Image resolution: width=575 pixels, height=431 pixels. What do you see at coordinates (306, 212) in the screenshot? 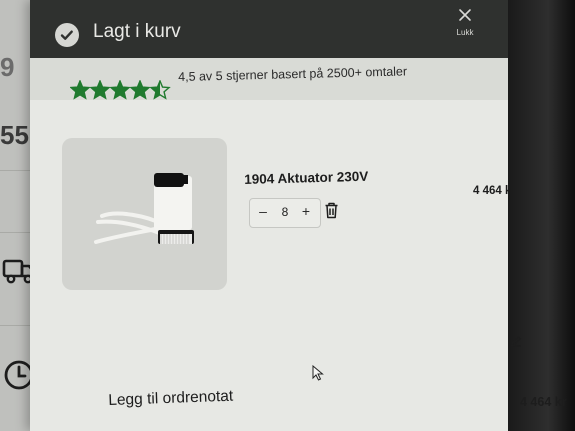
I see `increase-quantity-button: +` at bounding box center [306, 212].